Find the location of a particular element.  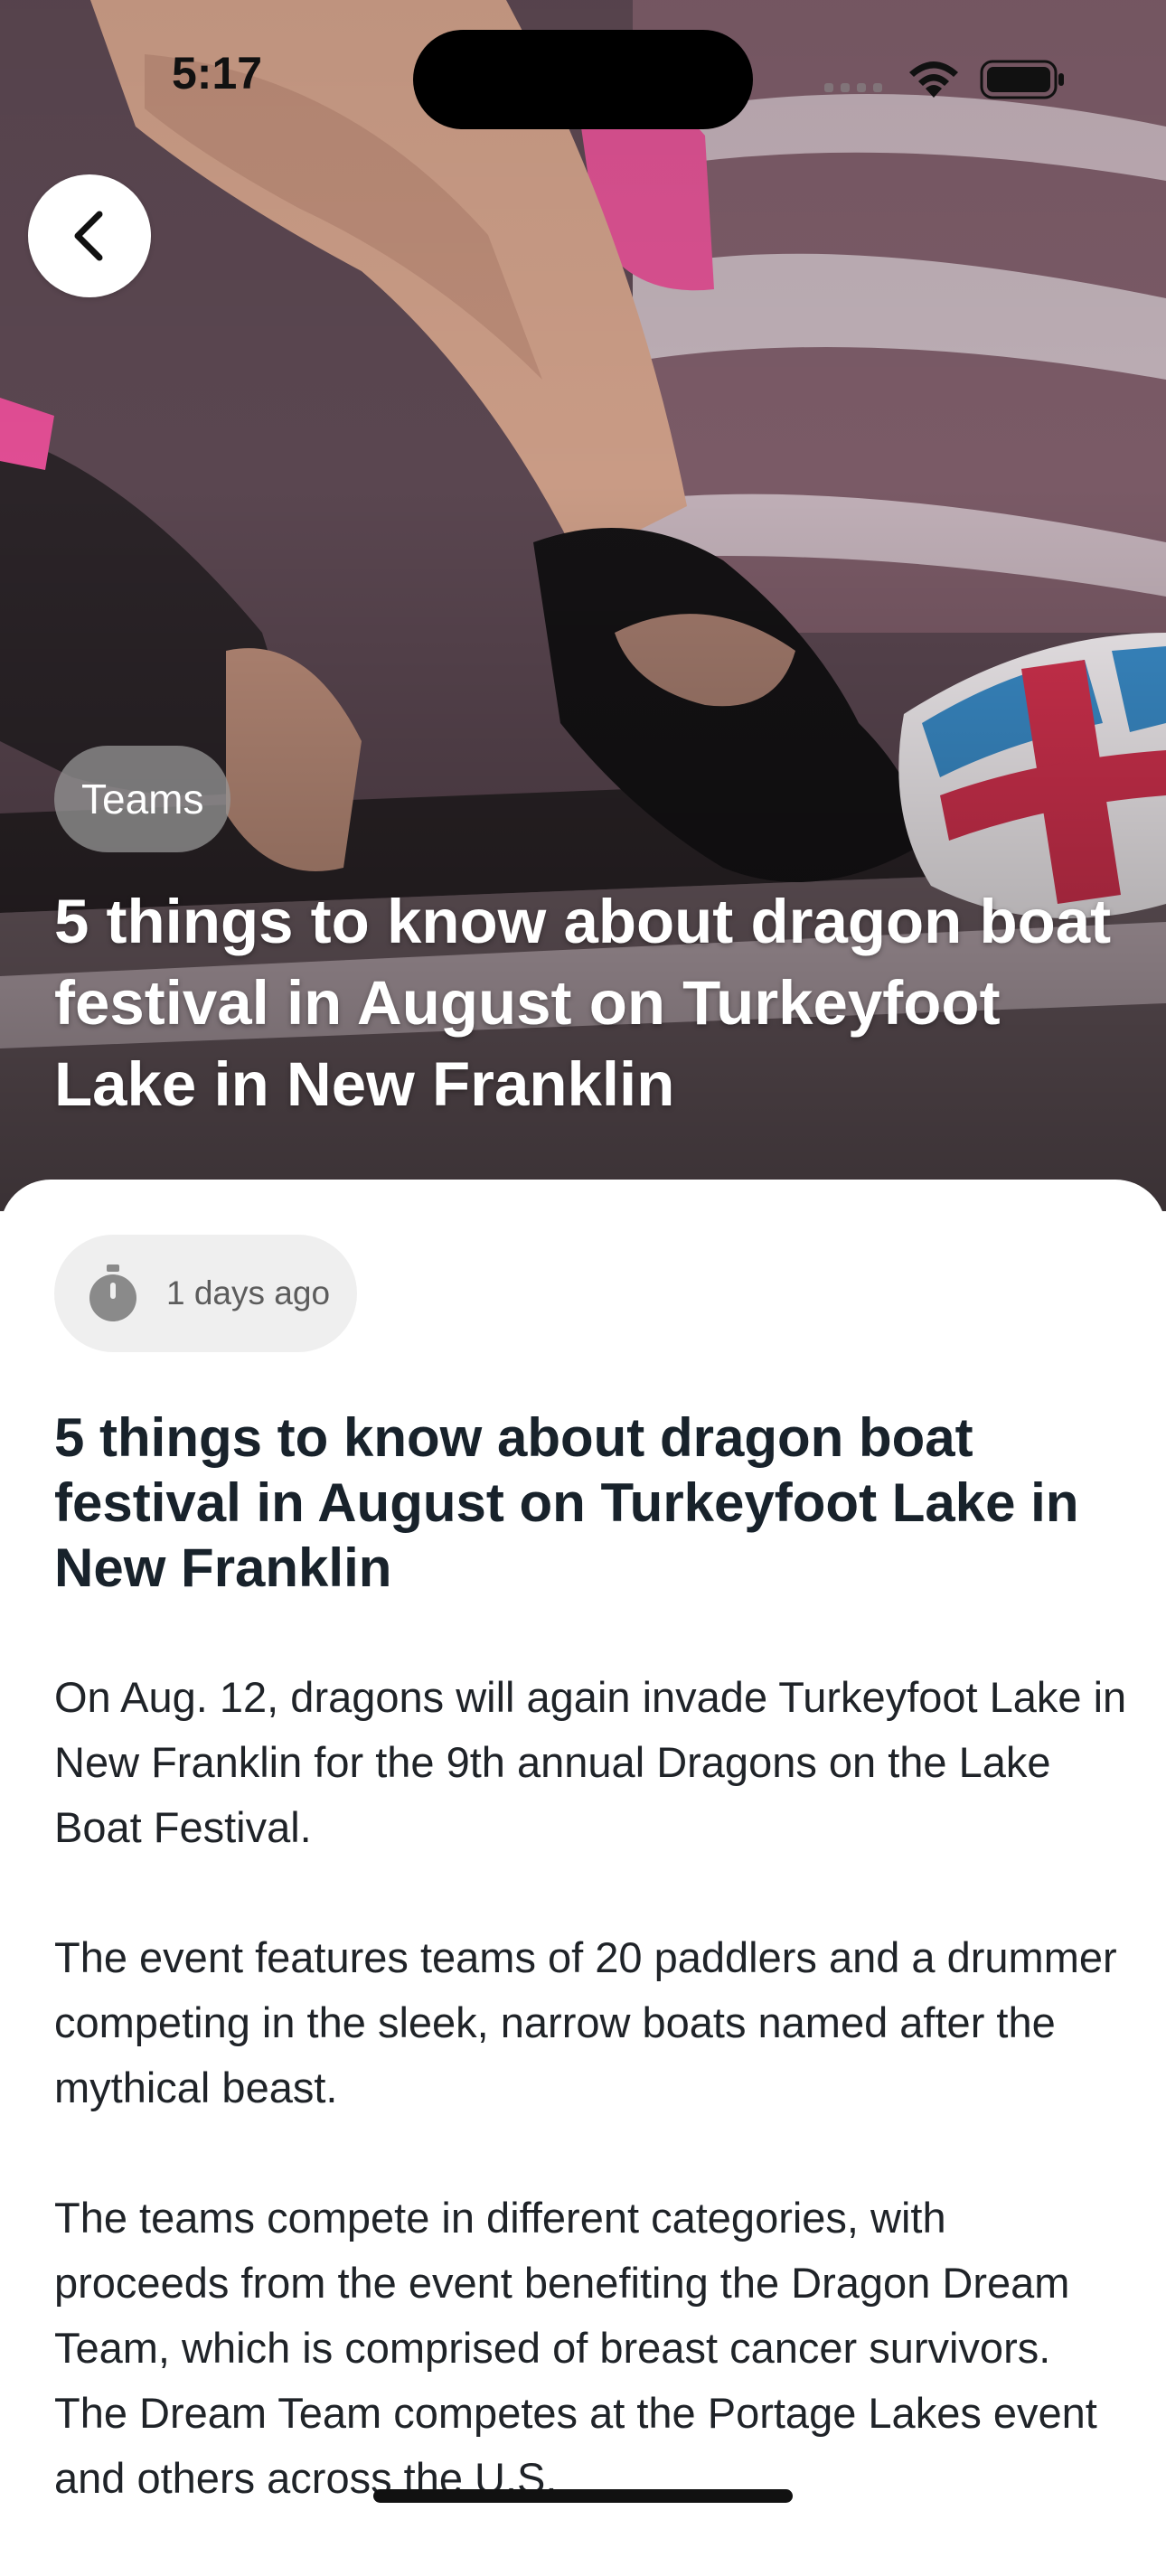

dynamic-island is located at coordinates (583, 79).